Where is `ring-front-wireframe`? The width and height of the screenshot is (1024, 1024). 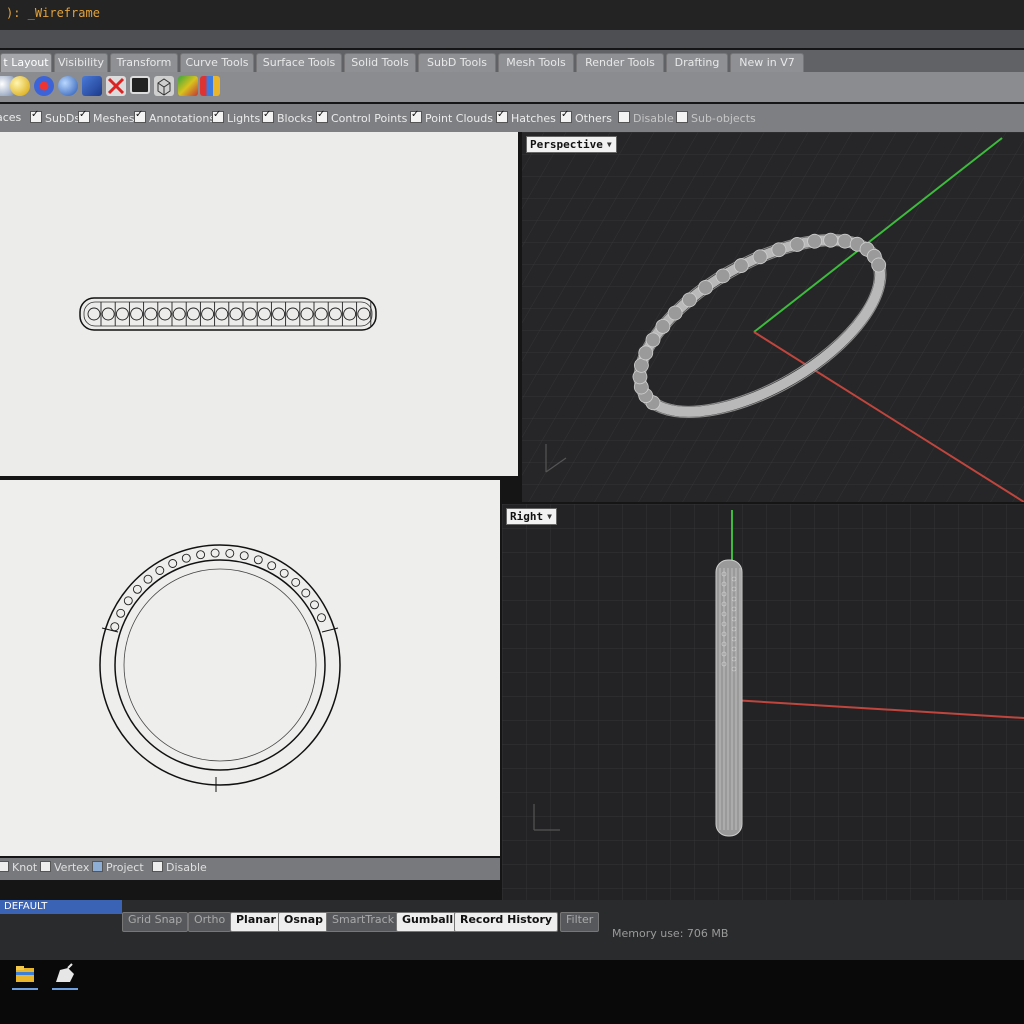
ring-front-wireframe is located at coordinates (220, 668).